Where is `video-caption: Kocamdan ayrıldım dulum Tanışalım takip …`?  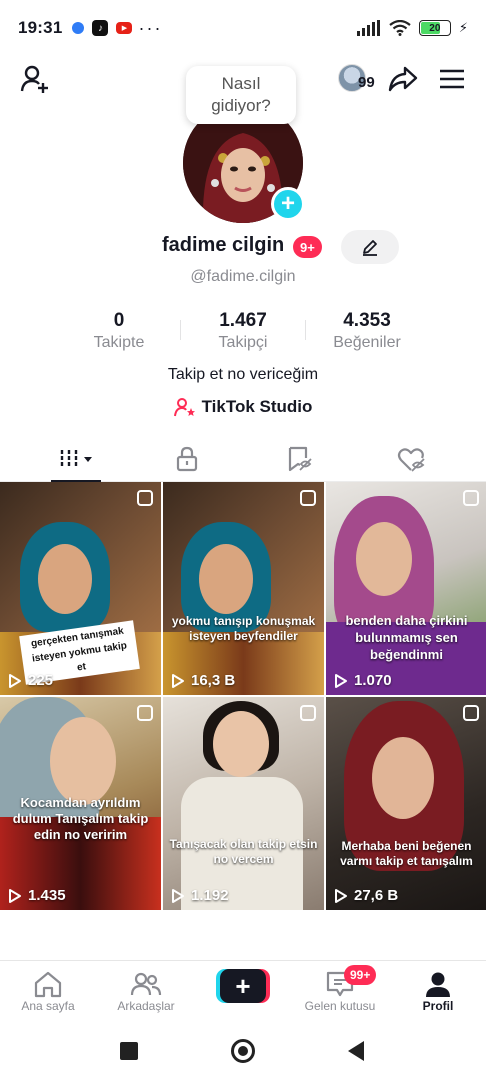 video-caption: Kocamdan ayrıldım dulum Tanışalım takip … is located at coordinates (80, 818).